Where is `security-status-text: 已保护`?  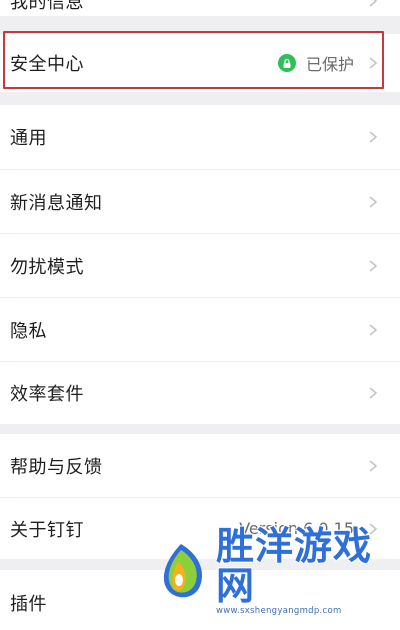 security-status-text: 已保护 is located at coordinates (329, 64).